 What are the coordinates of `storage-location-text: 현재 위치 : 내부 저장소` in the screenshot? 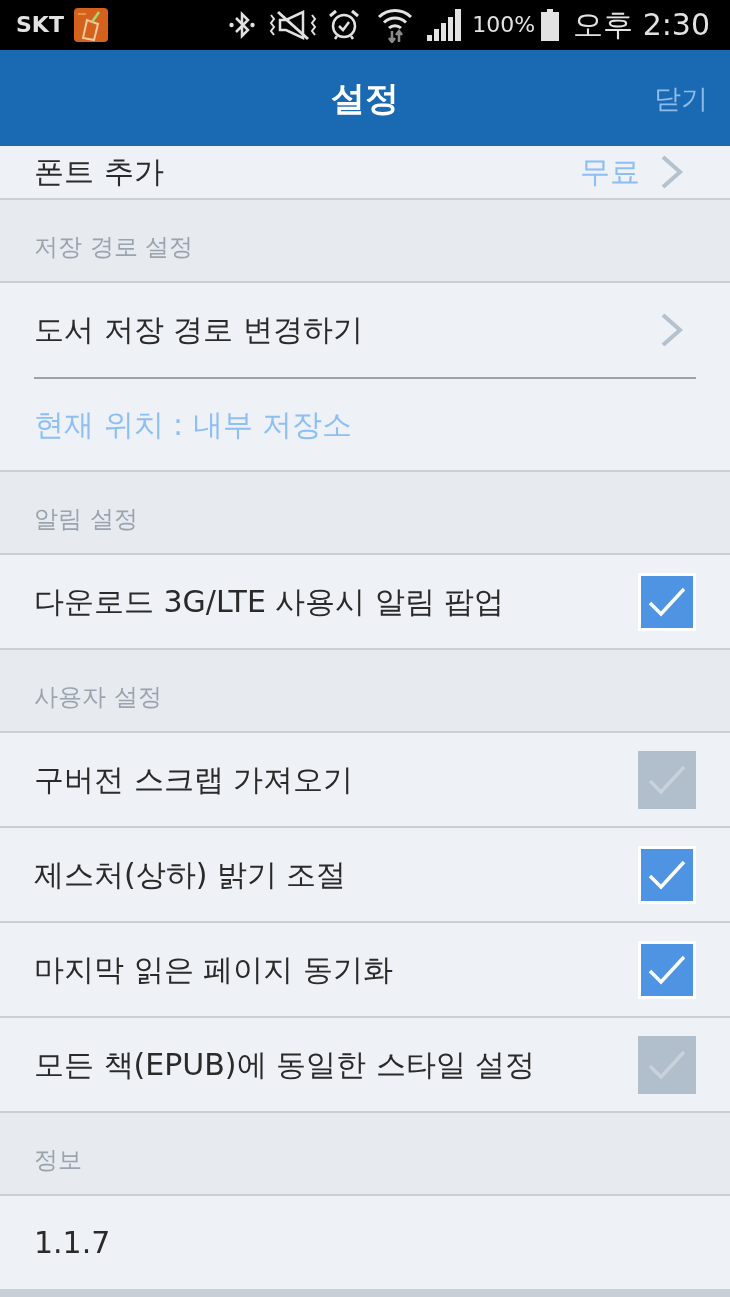 It's located at (193, 424).